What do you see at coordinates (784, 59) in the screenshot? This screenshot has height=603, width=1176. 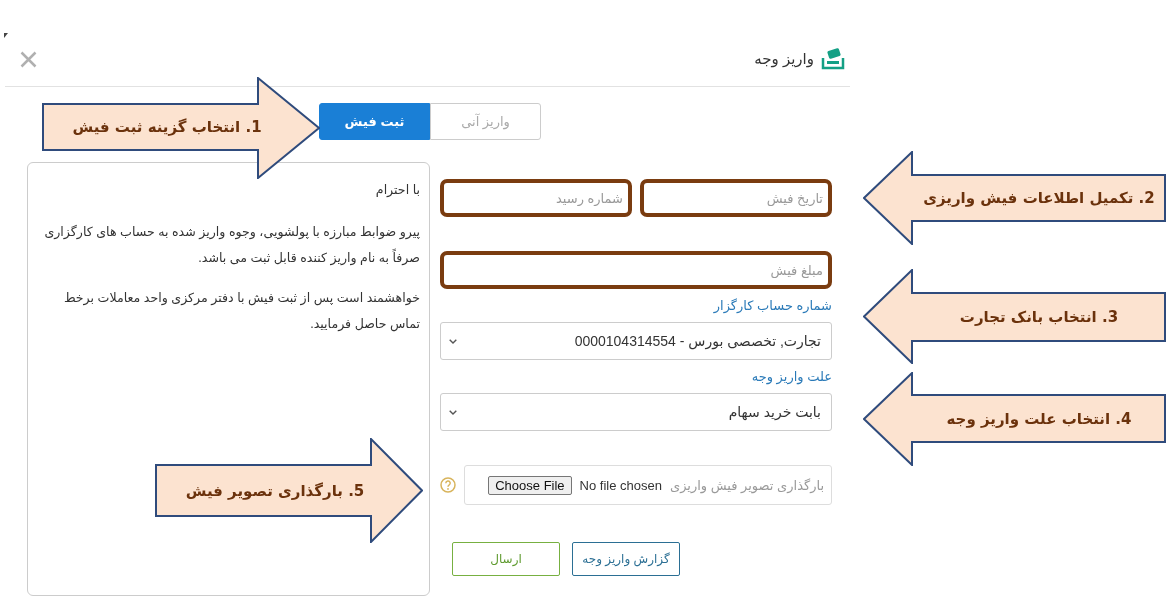 I see `dialog-title: واریز وجه` at bounding box center [784, 59].